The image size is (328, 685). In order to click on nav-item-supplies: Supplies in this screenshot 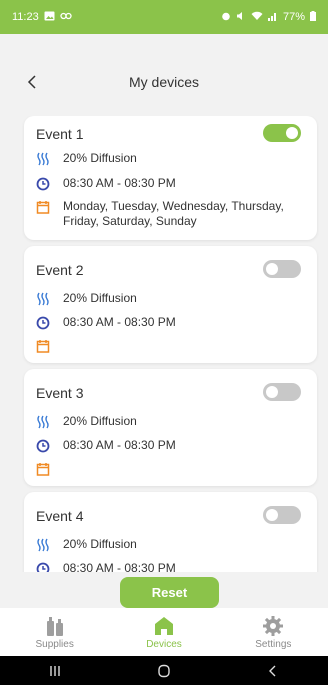, I will do `click(54, 632)`.